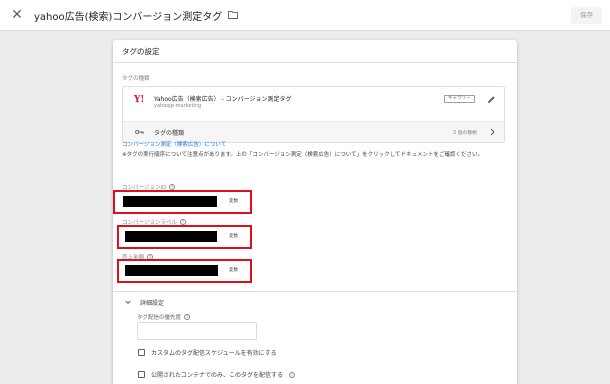 The image size is (610, 384). I want to click on tag-type-count: 3 個の種類, so click(465, 133).